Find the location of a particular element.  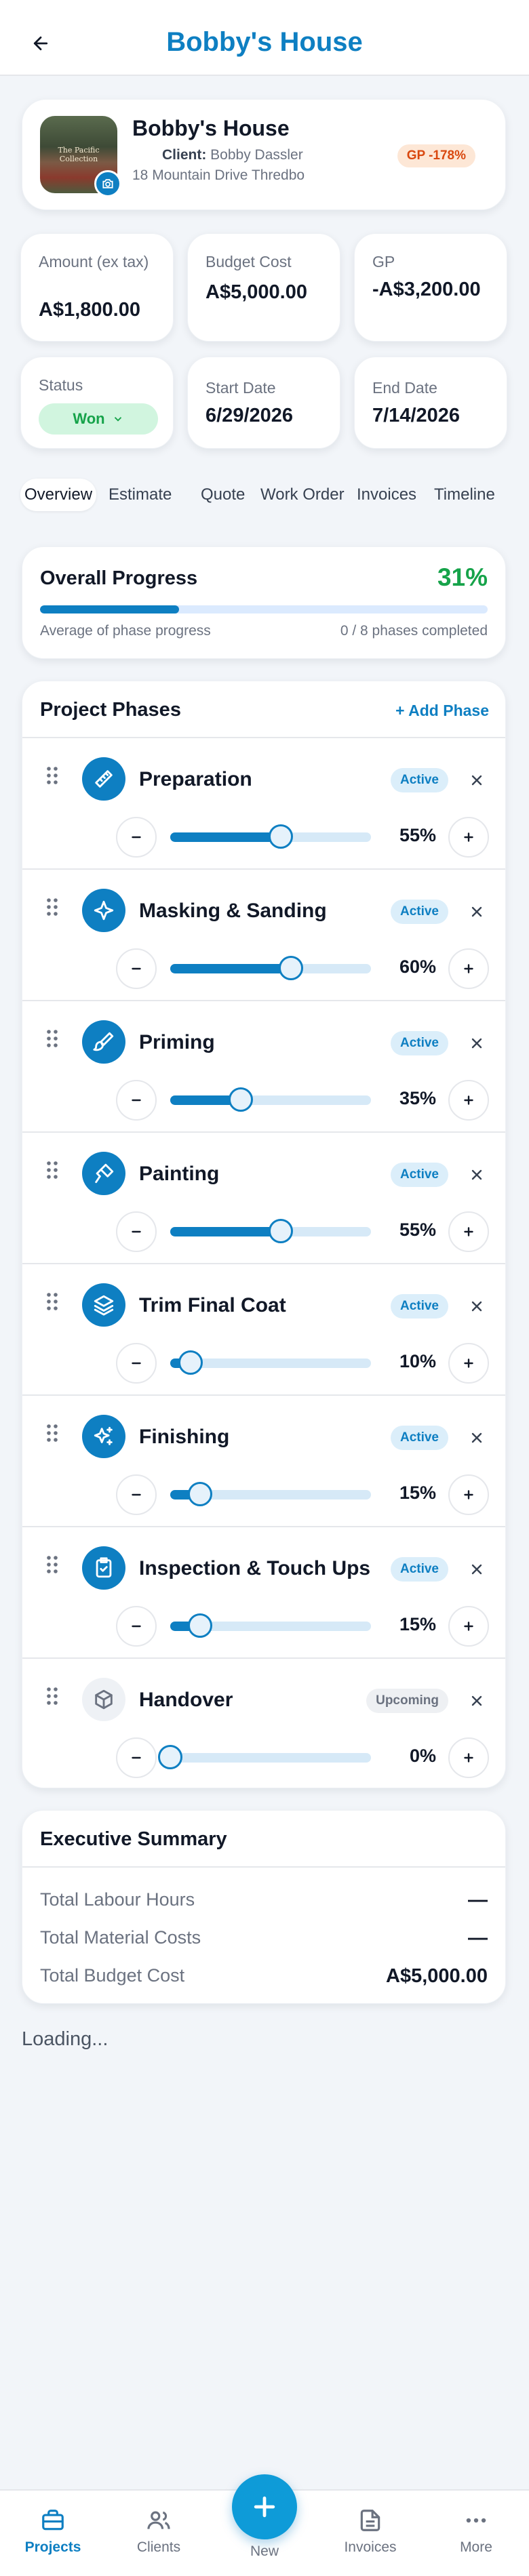

project-client: Client: Bobby Dassler is located at coordinates (233, 155).